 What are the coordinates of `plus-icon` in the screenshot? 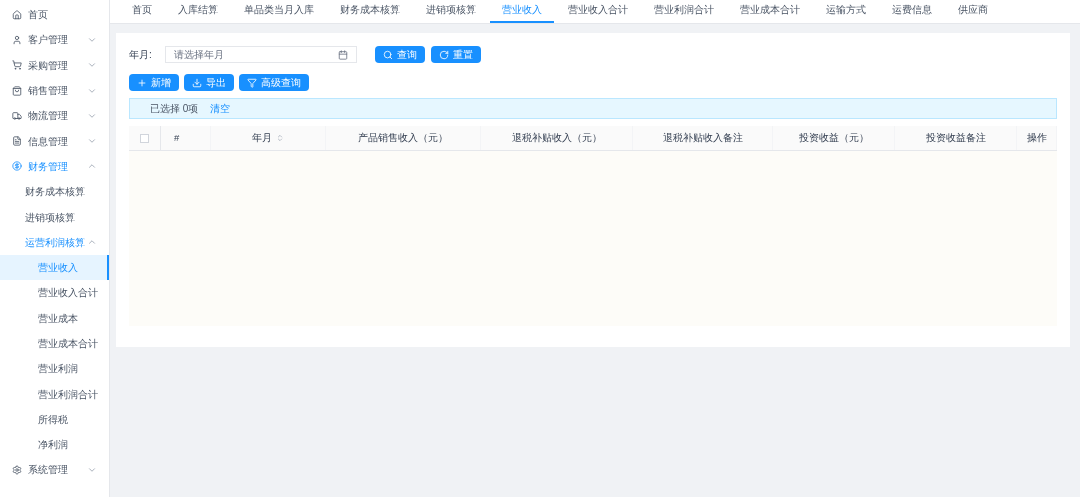 It's located at (142, 82).